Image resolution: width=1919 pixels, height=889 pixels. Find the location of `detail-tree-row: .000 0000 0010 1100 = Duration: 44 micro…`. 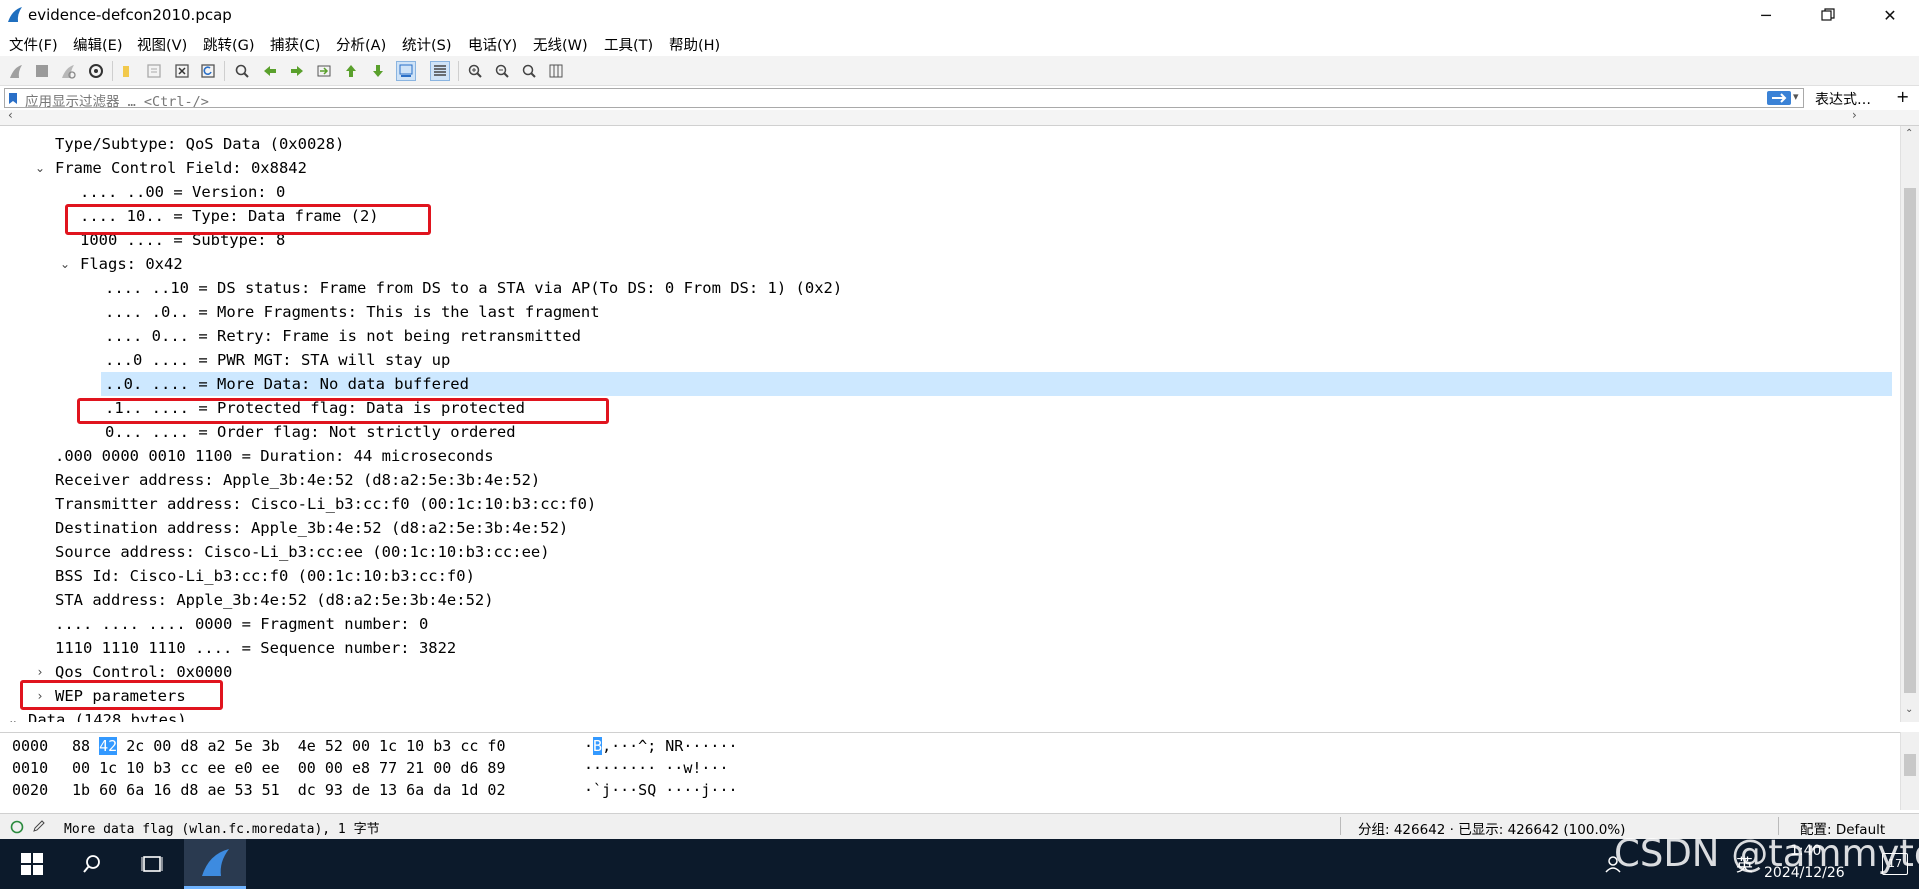

detail-tree-row: .000 0000 0010 1100 = Duration: 44 micro… is located at coordinates (274, 456).